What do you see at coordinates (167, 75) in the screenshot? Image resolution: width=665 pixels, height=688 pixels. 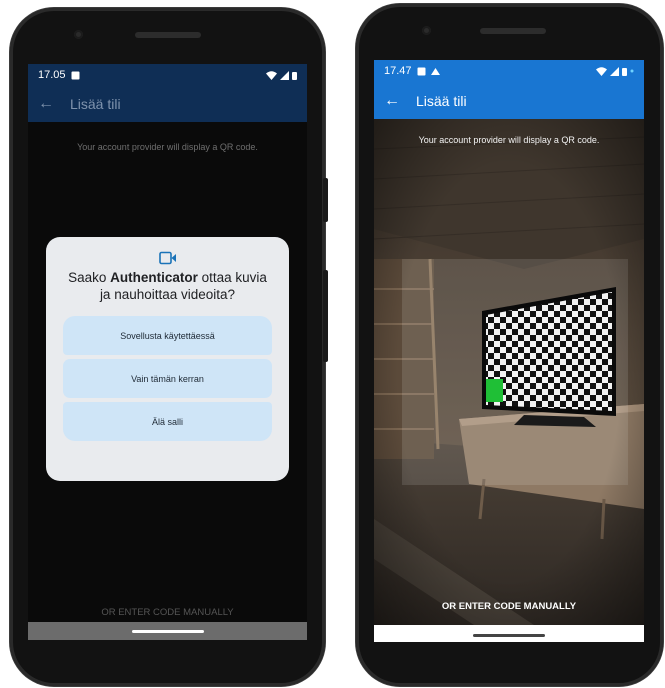 I see `status-bar: 17.05` at bounding box center [167, 75].